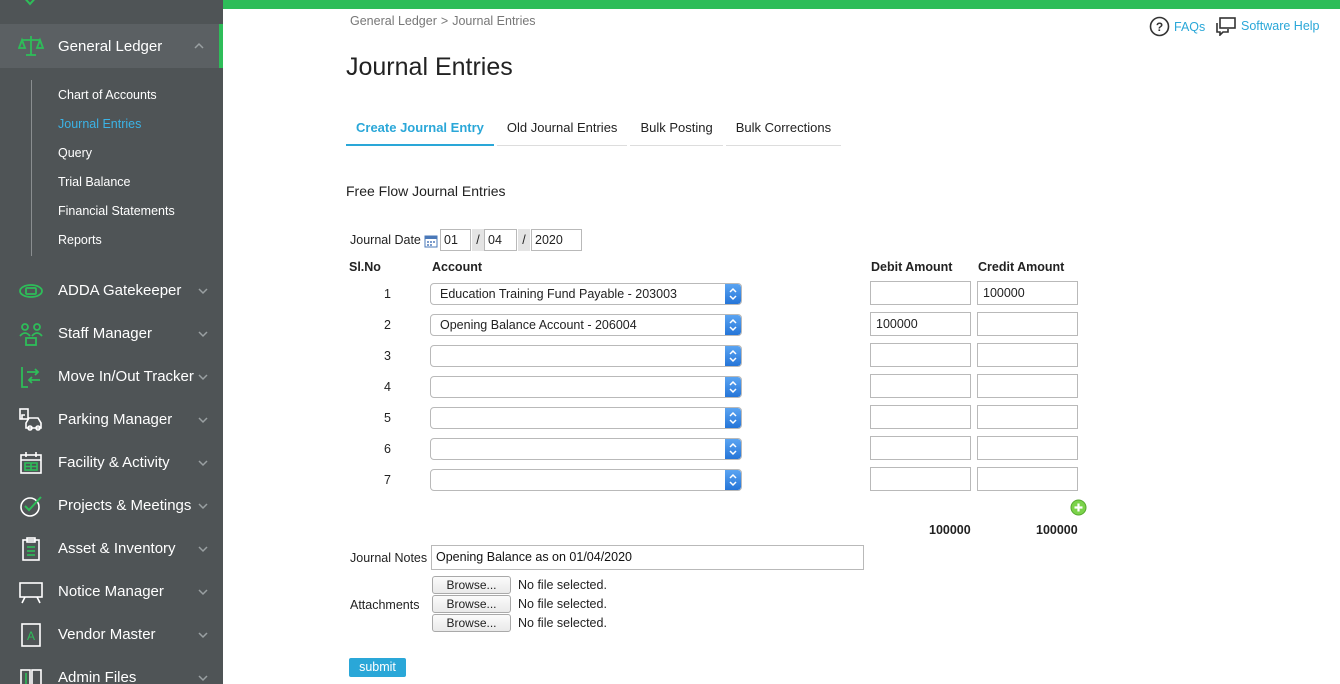 Image resolution: width=1340 pixels, height=684 pixels. I want to click on sidebar-item-parking-manager: Parking Manager, so click(111, 419).